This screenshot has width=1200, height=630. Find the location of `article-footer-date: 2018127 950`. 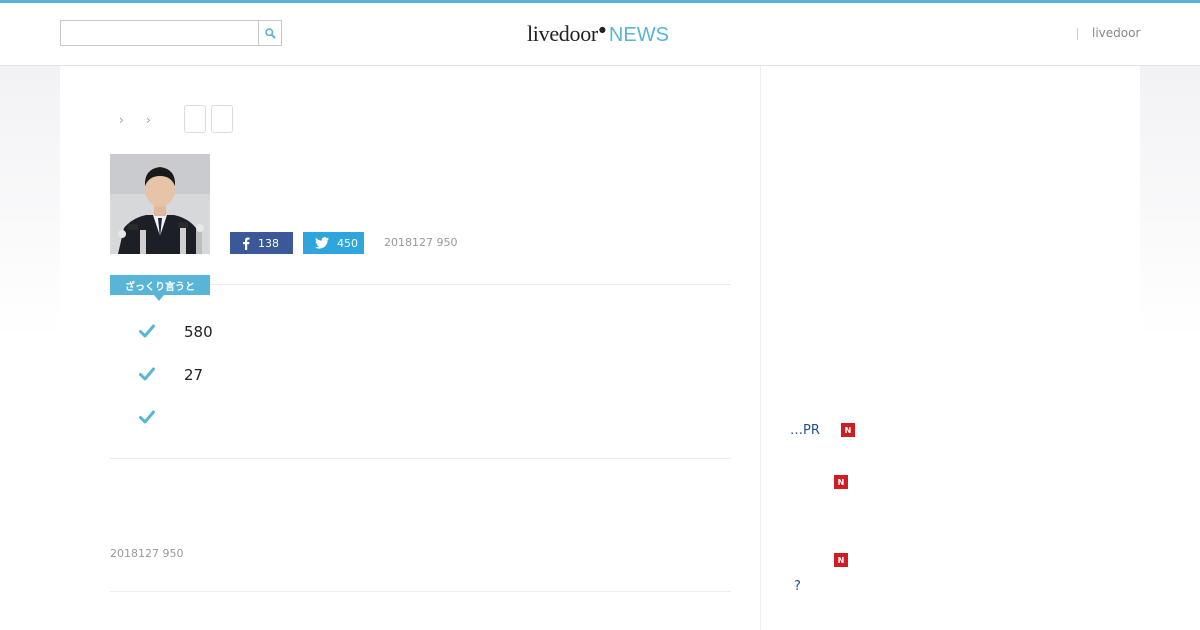

article-footer-date: 2018127 950 is located at coordinates (147, 553).